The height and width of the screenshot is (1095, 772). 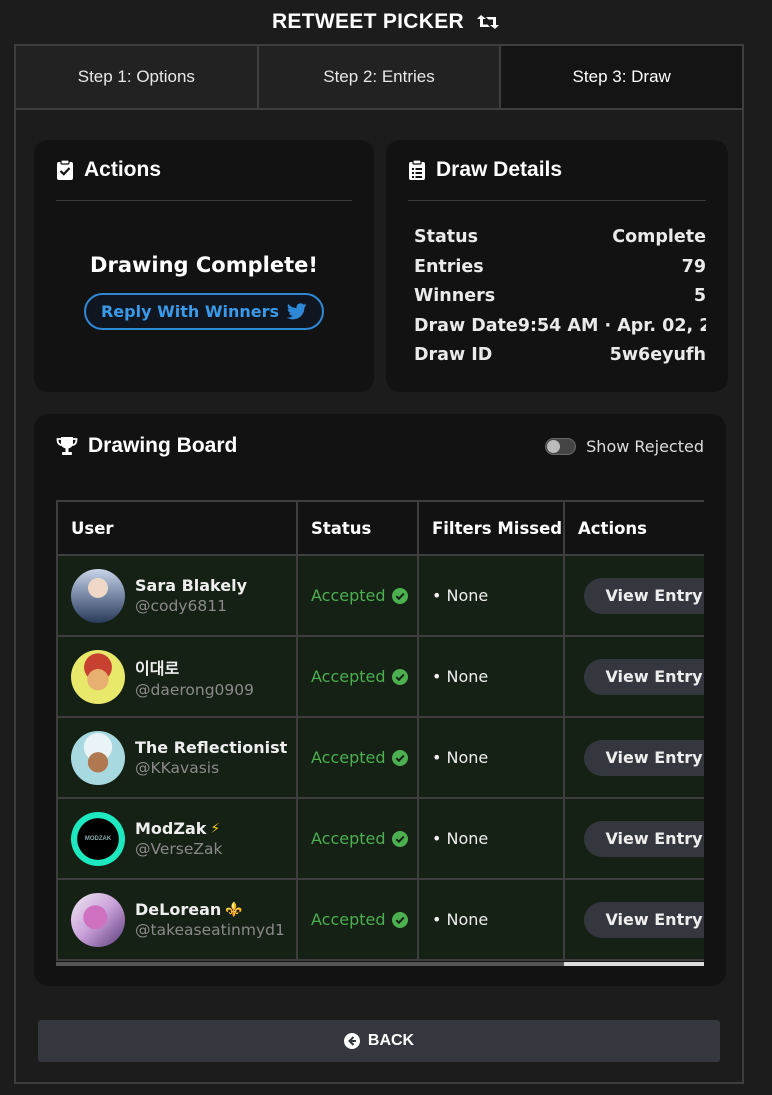 What do you see at coordinates (204, 265) in the screenshot?
I see `drawing-complete-message: Drawing Complete!` at bounding box center [204, 265].